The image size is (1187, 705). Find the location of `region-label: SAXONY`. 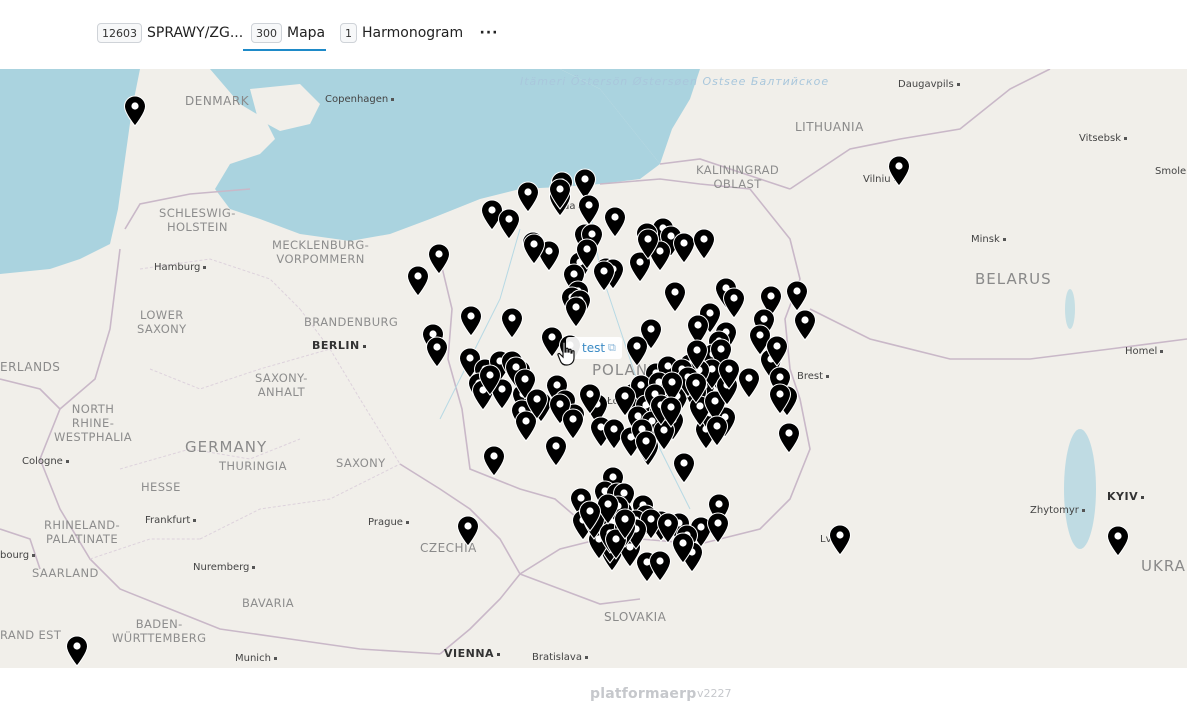

region-label: SAXONY is located at coordinates (361, 463).